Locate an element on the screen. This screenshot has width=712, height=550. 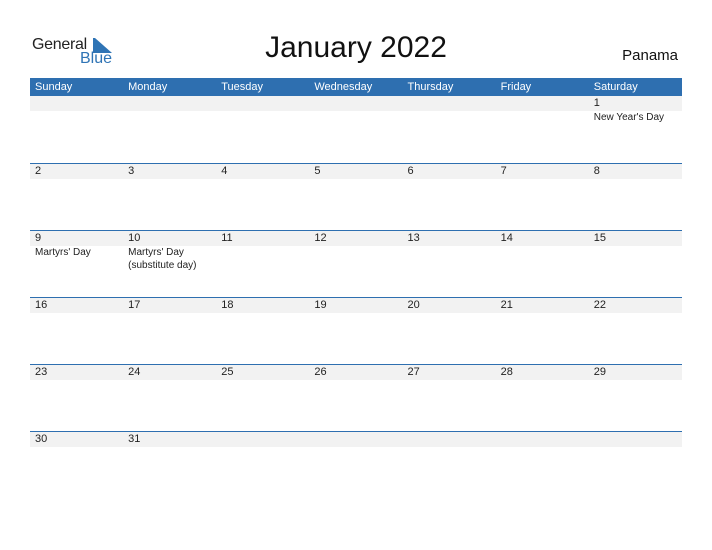
day-number: 25 is located at coordinates (227, 372).